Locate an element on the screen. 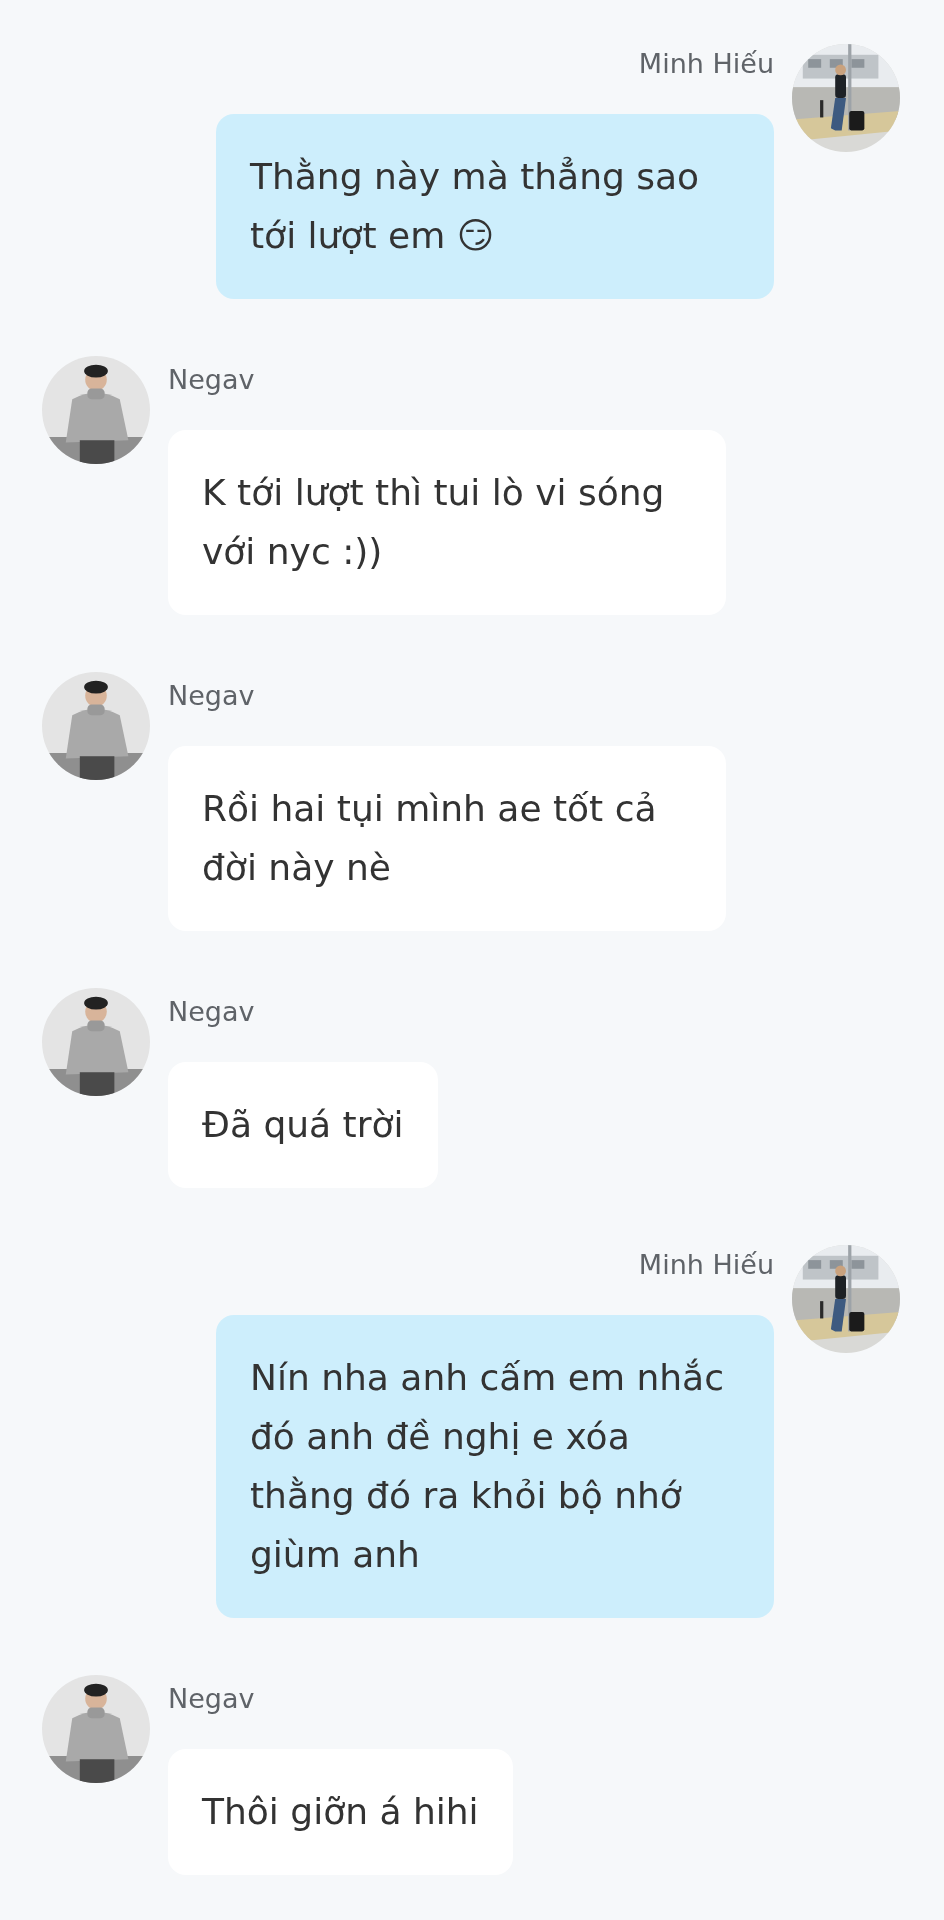  message-bubble: Thôi giỡn á hihi is located at coordinates (340, 1812).